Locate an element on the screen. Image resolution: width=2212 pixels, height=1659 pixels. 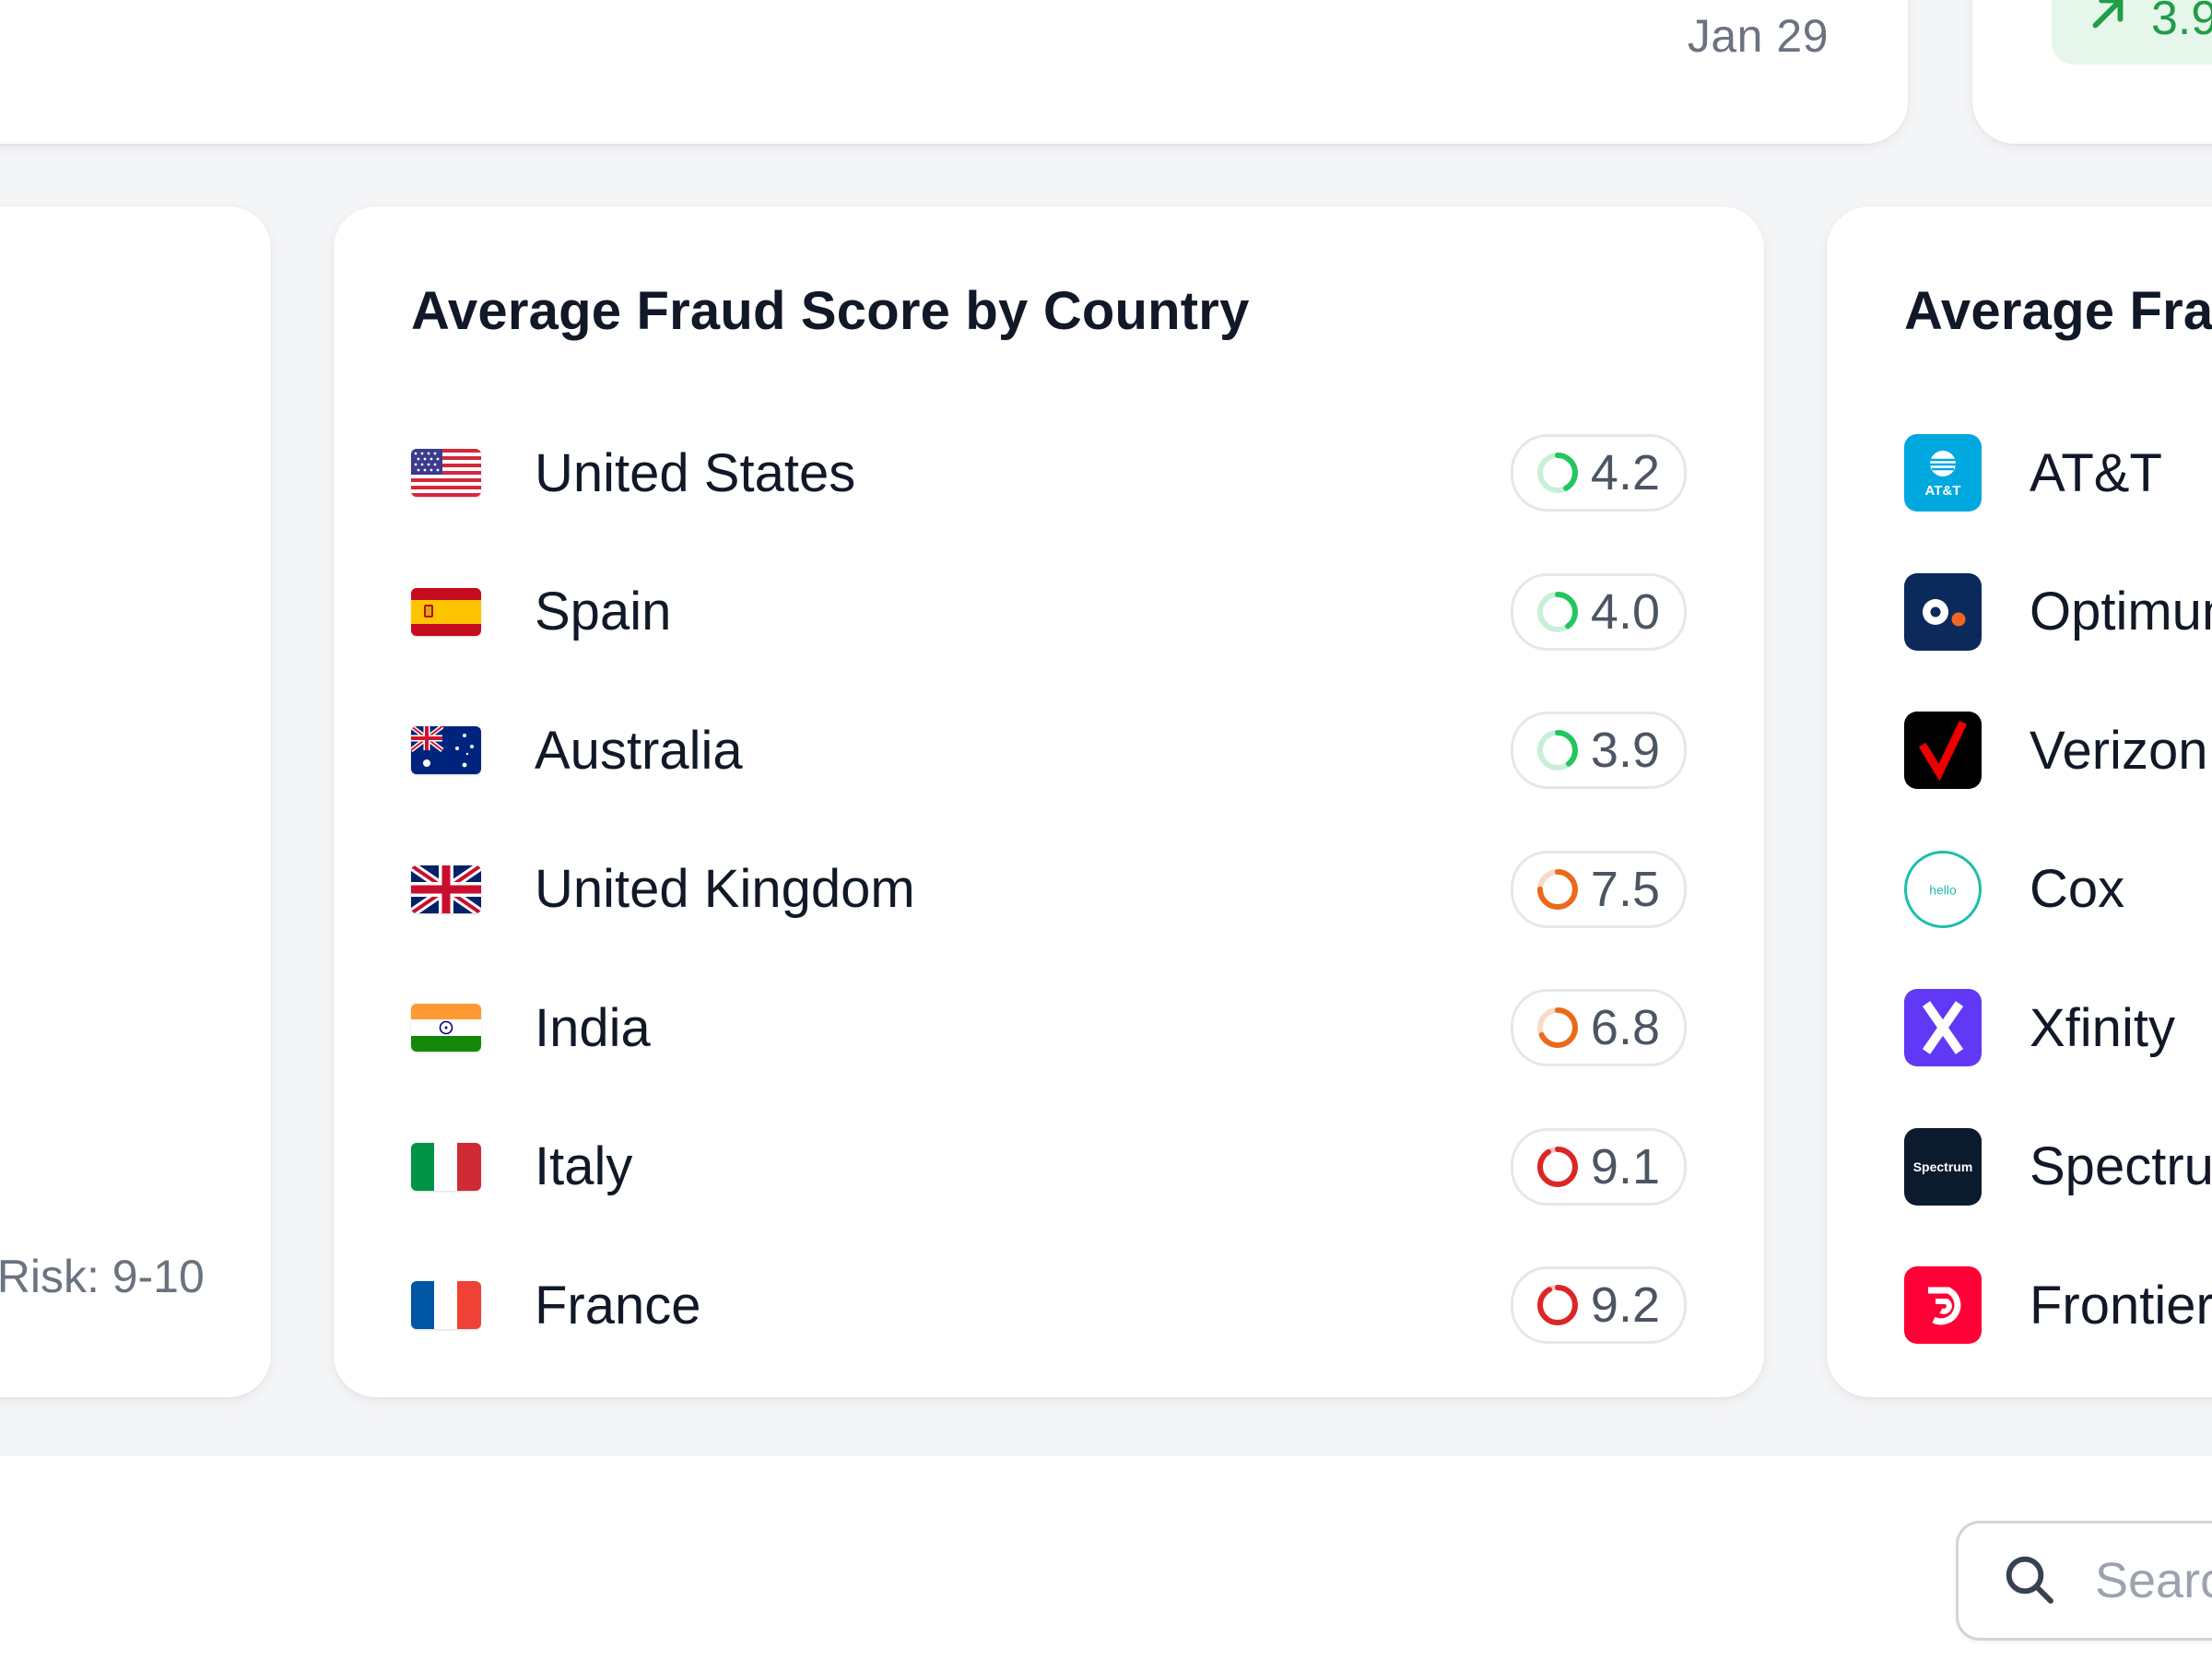
country-name: India is located at coordinates (593, 1027).